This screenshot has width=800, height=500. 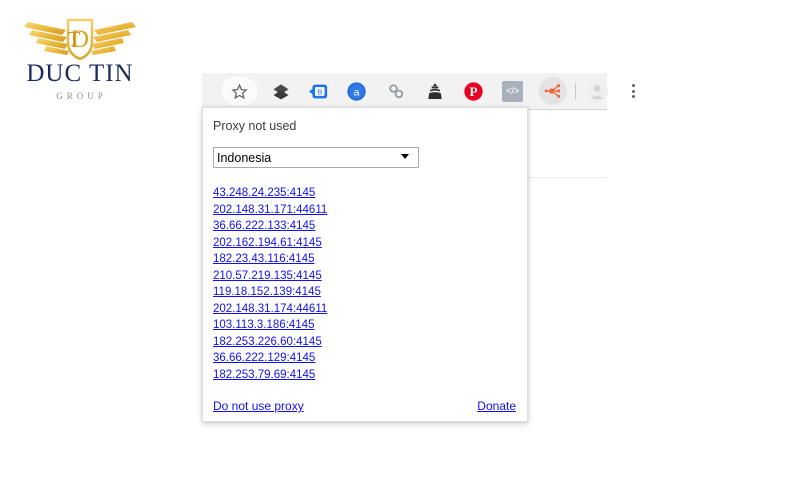 What do you see at coordinates (258, 406) in the screenshot?
I see `do-not-use-proxy-link: Do not use proxy` at bounding box center [258, 406].